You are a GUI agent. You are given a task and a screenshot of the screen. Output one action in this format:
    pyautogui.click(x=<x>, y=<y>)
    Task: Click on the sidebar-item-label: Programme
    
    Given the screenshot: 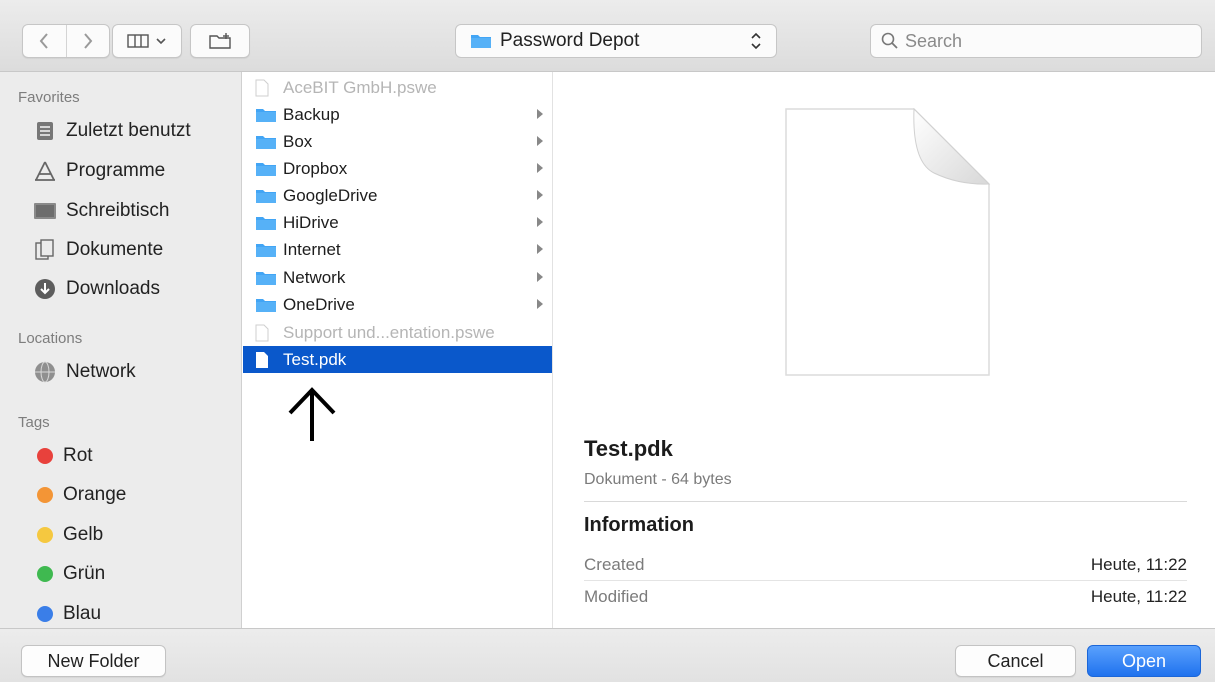 What is the action you would take?
    pyautogui.click(x=116, y=170)
    